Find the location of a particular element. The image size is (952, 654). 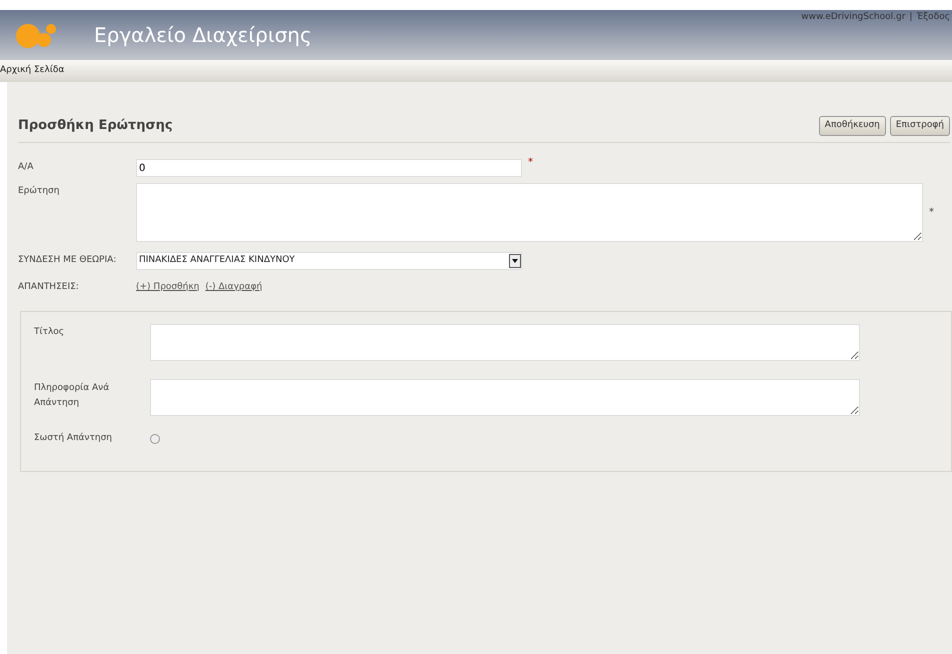

breadcrumb-link: Αρχική Σελίδα is located at coordinates (32, 71).